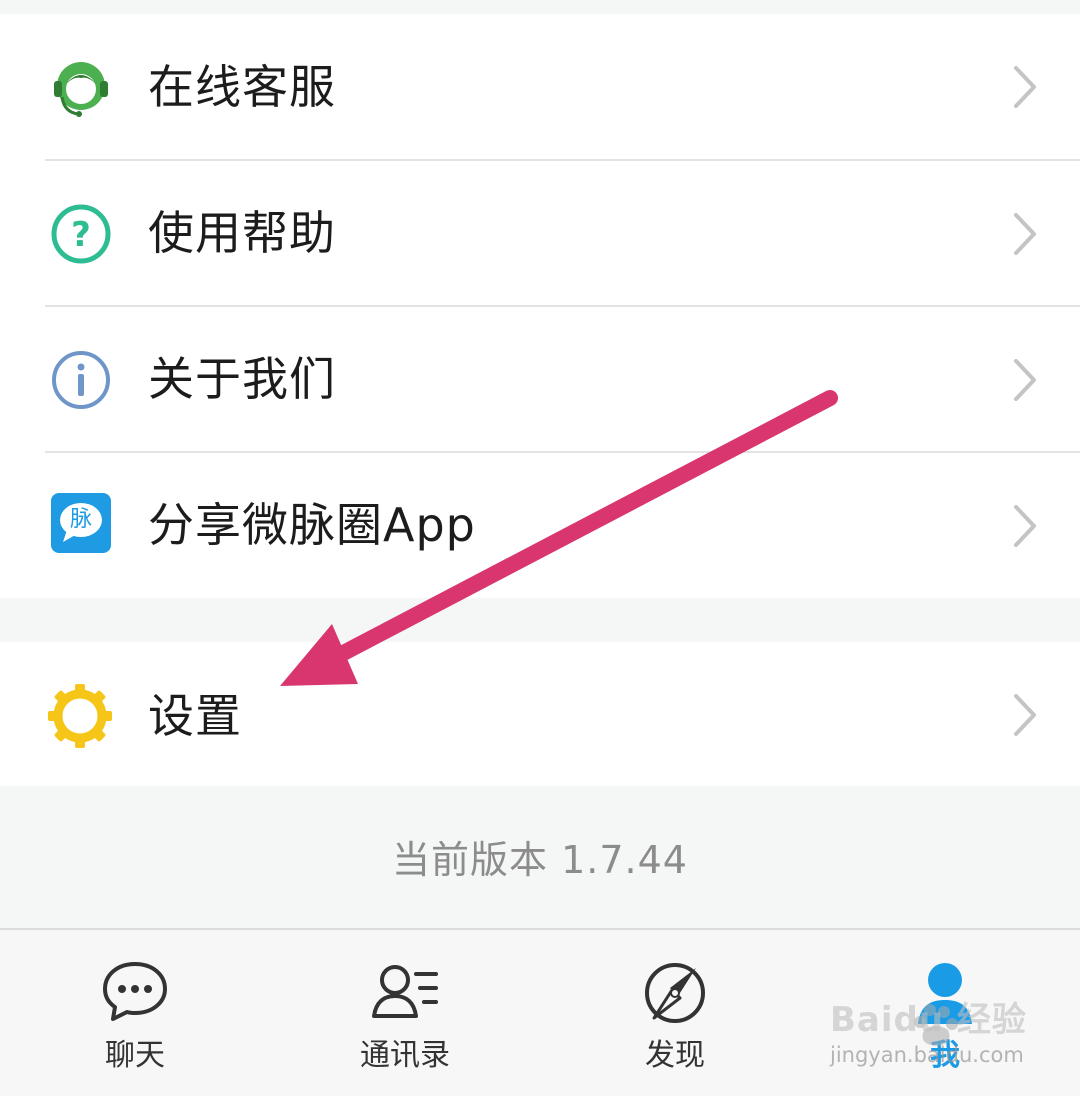  I want to click on menu-item-share-app: 脉 分享微脉圈App, so click(540, 525).